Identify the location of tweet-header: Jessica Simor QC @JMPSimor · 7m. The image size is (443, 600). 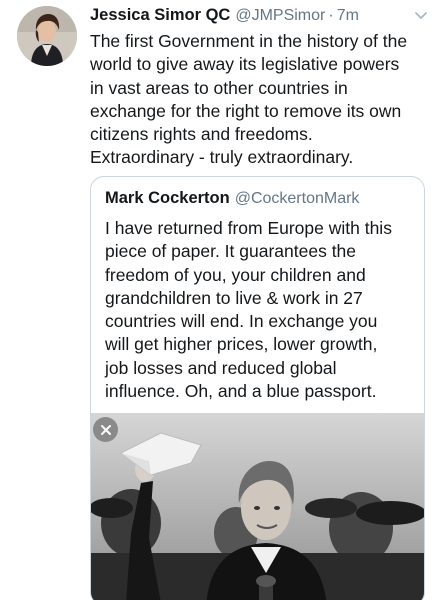
(259, 18).